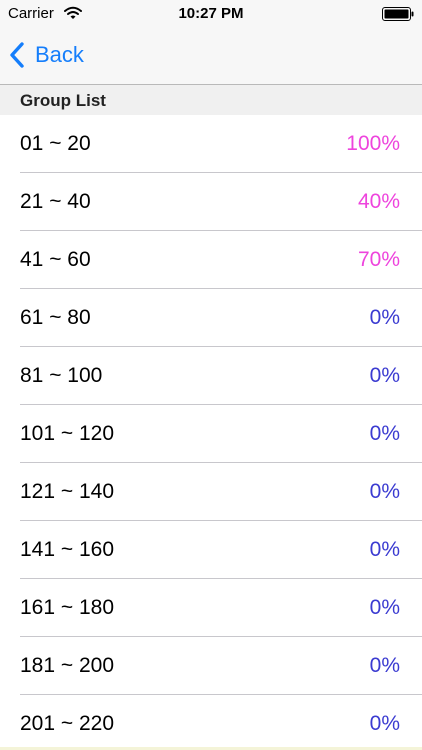 This screenshot has width=422, height=750. I want to click on group-percent: 100%, so click(373, 143).